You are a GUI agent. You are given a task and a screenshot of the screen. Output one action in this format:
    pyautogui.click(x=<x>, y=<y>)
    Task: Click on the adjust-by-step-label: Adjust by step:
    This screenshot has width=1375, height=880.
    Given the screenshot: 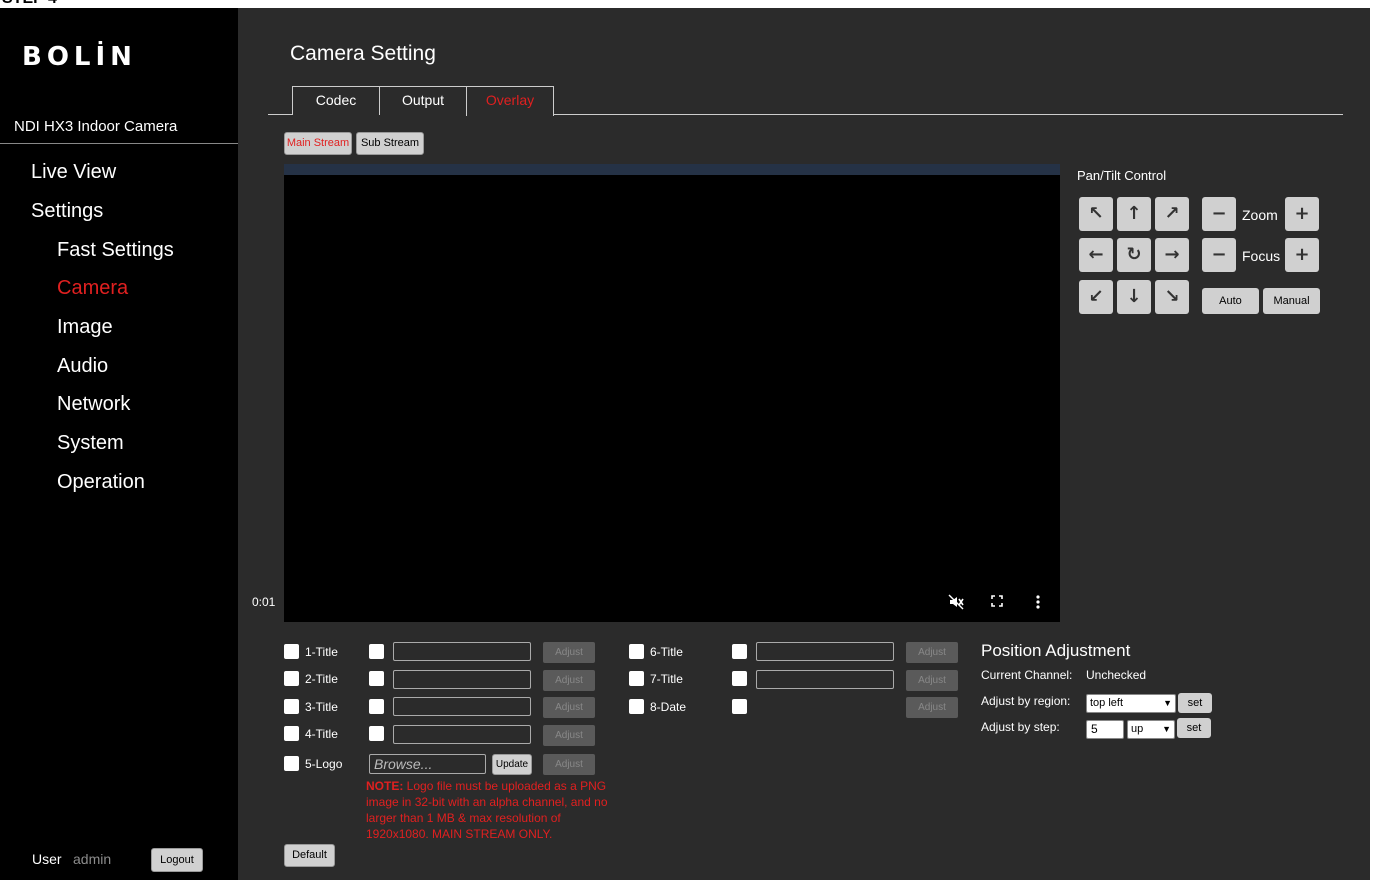 What is the action you would take?
    pyautogui.click(x=1020, y=727)
    